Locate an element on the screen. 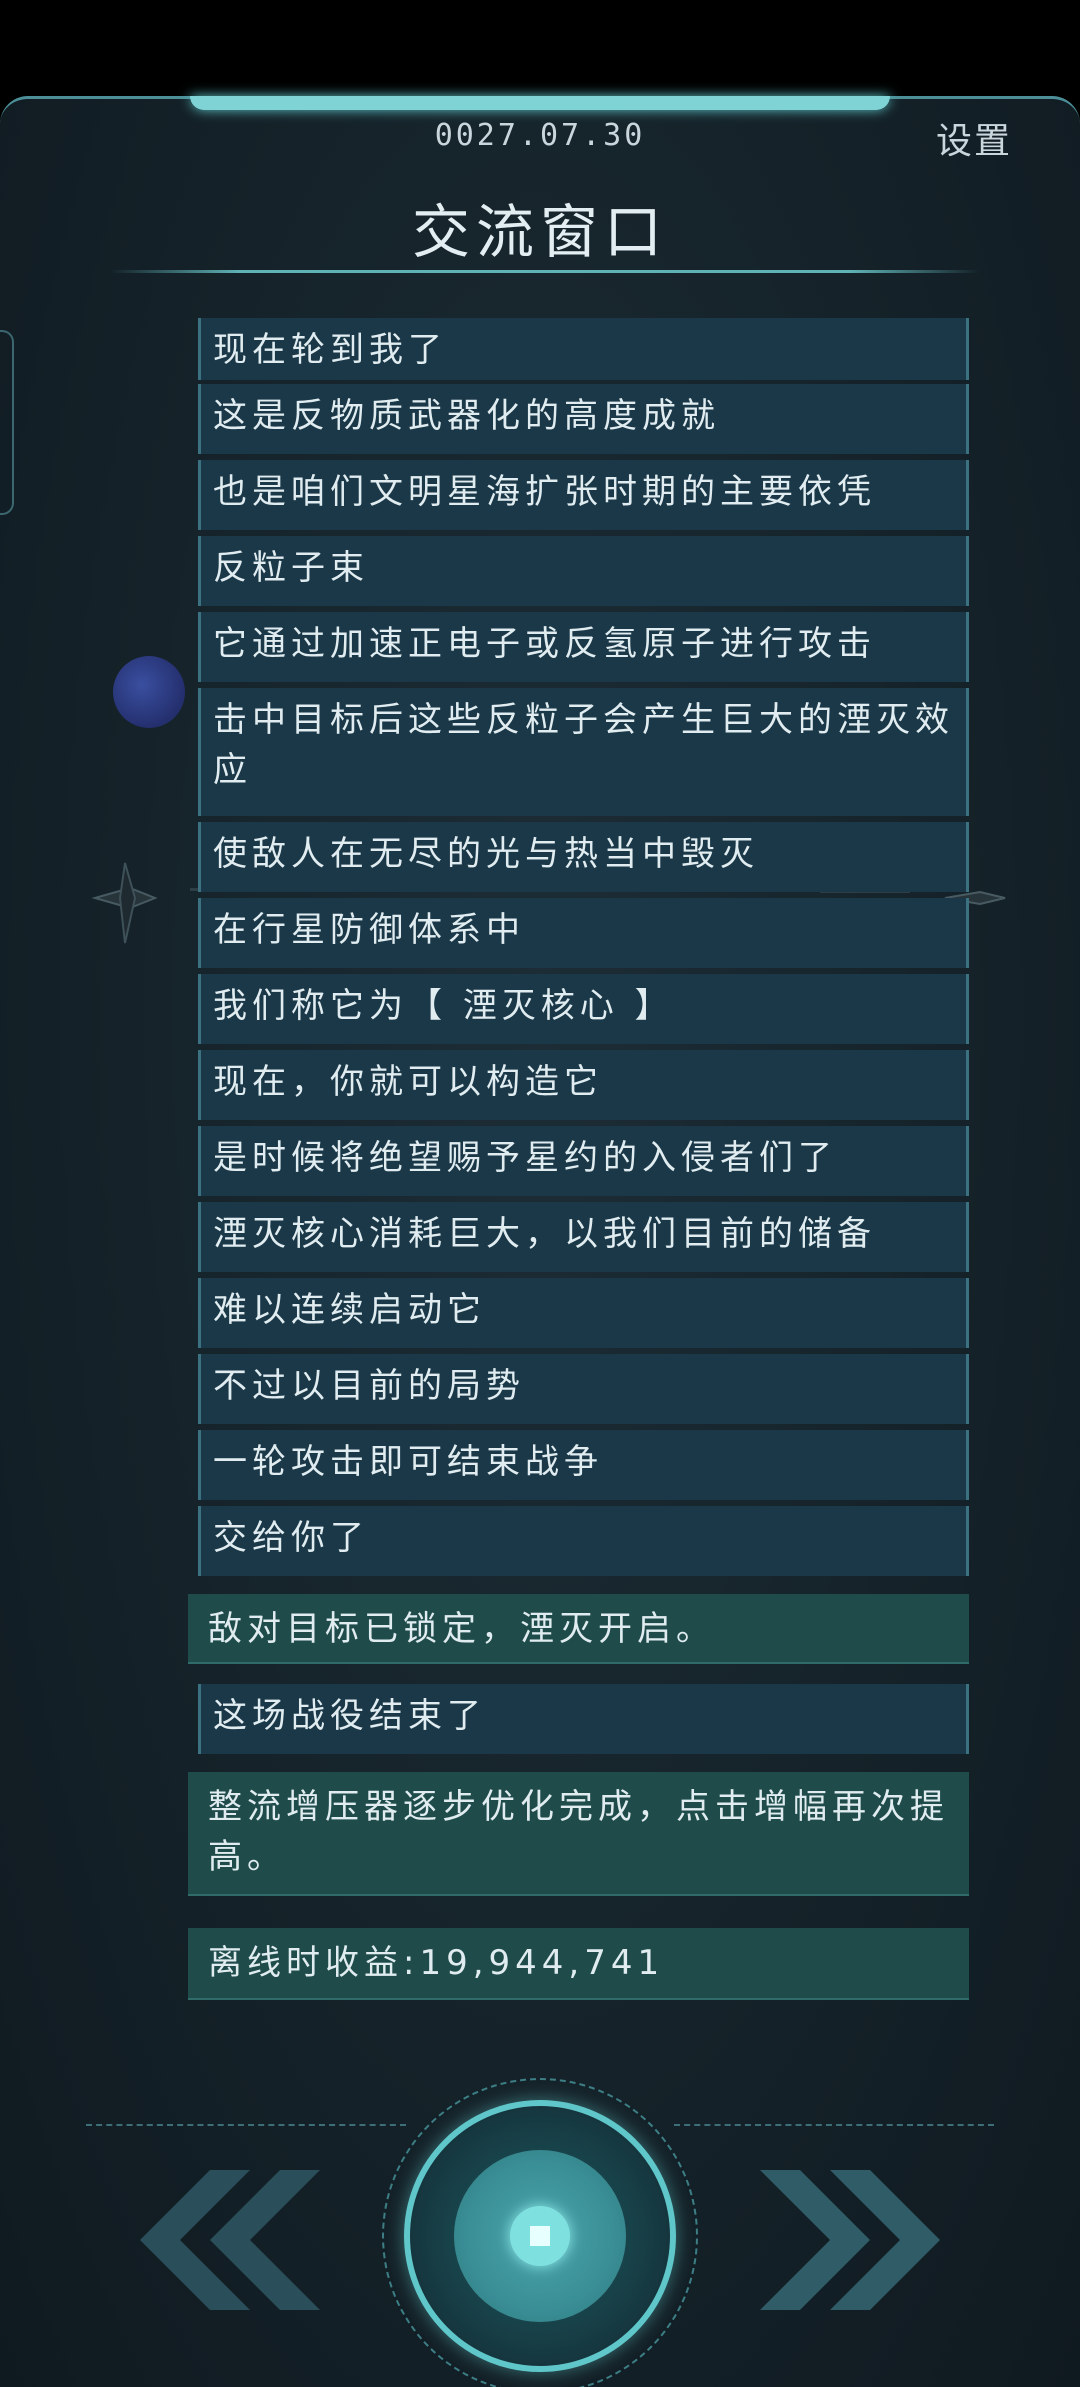 The height and width of the screenshot is (2387, 1080). message-row: 击中目标后这些反粒子会产生巨大的湮灭效应 is located at coordinates (583, 752).